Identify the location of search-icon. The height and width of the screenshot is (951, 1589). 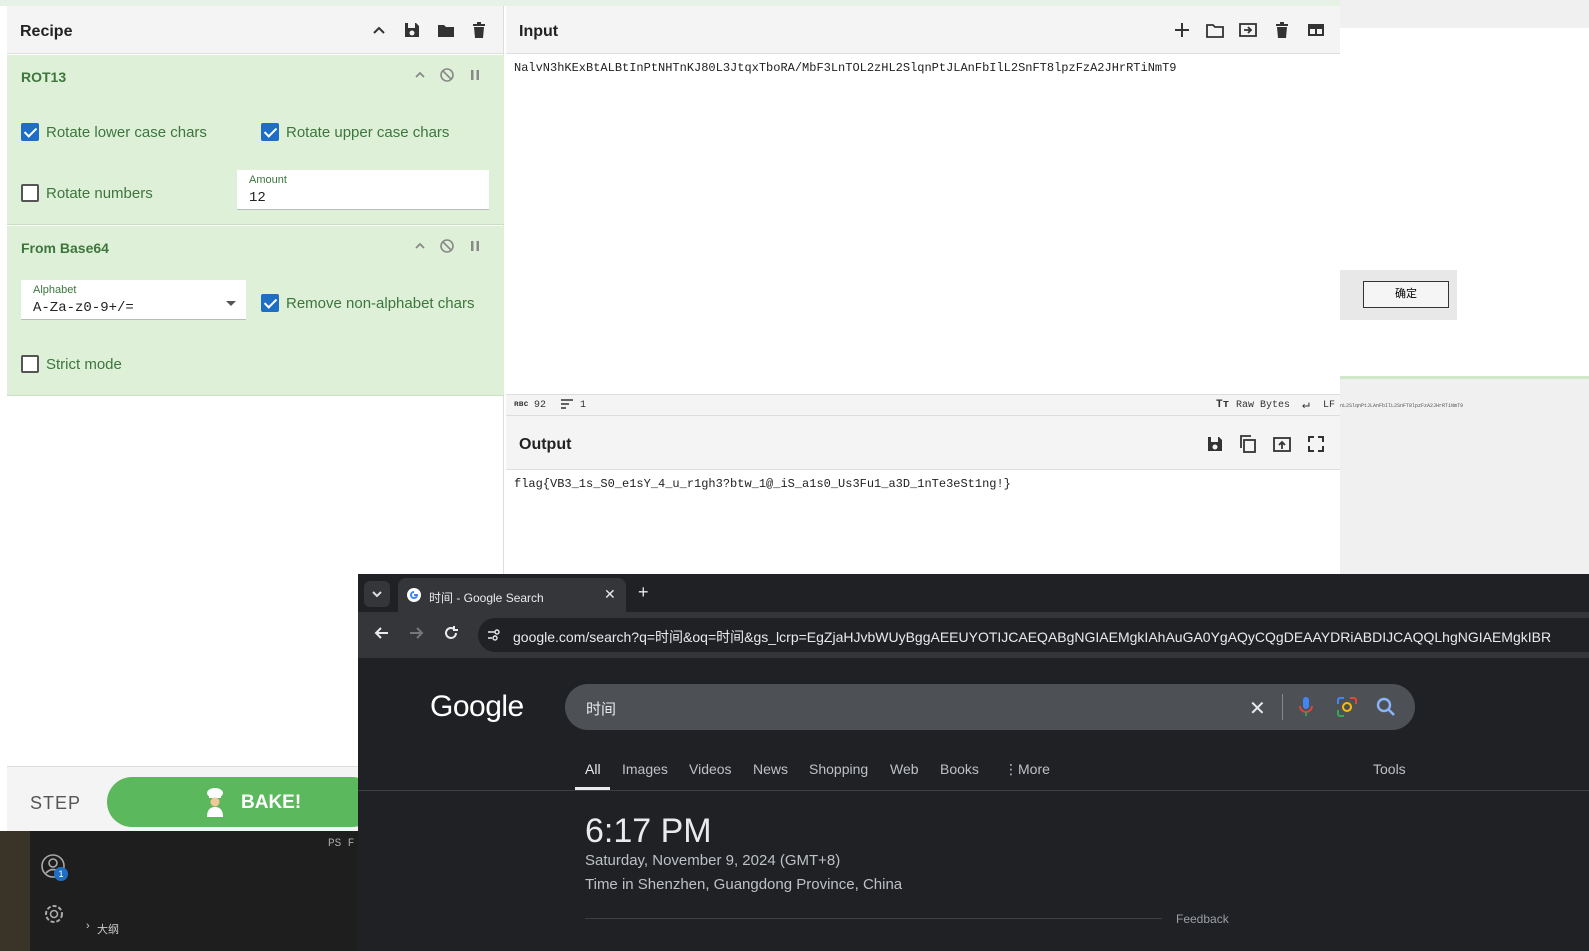
(1386, 709).